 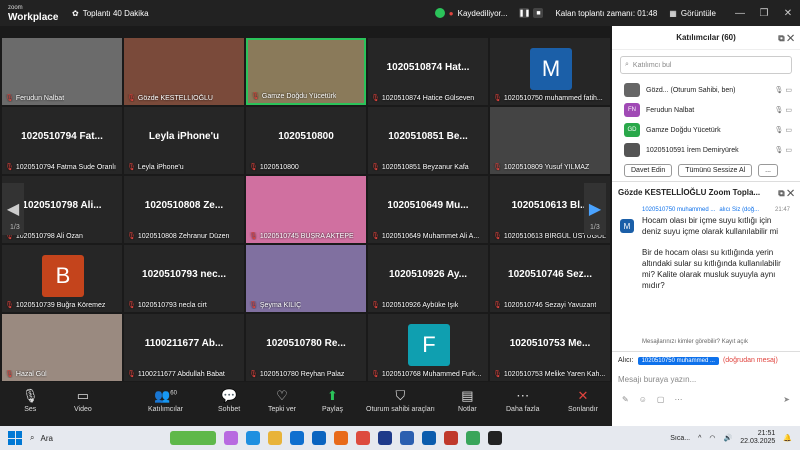 I want to click on chrome-icon, so click(x=363, y=438).